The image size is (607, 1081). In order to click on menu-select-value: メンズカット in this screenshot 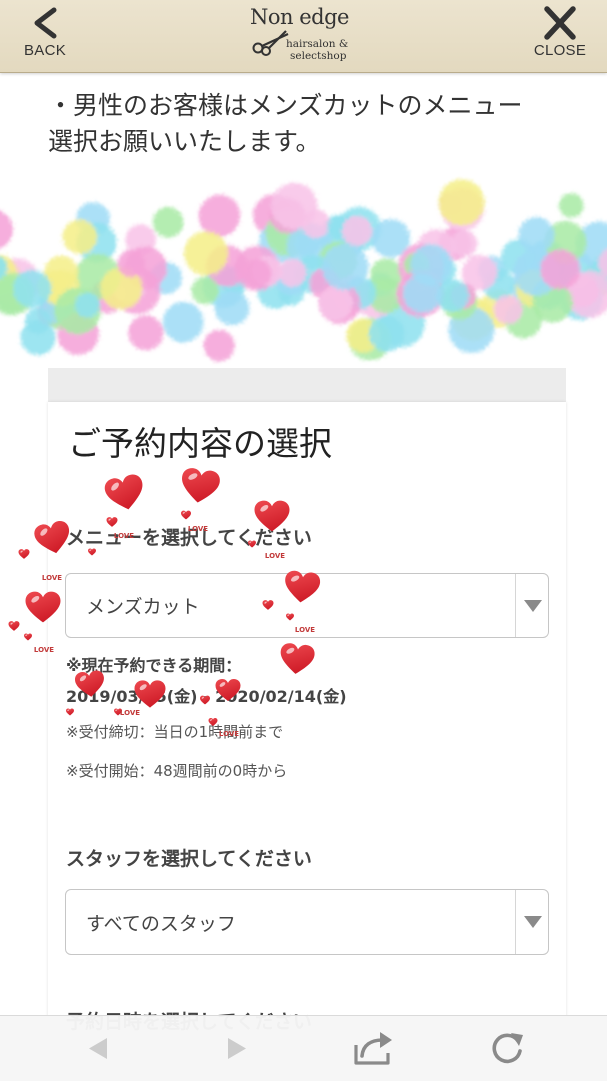, I will do `click(143, 605)`.